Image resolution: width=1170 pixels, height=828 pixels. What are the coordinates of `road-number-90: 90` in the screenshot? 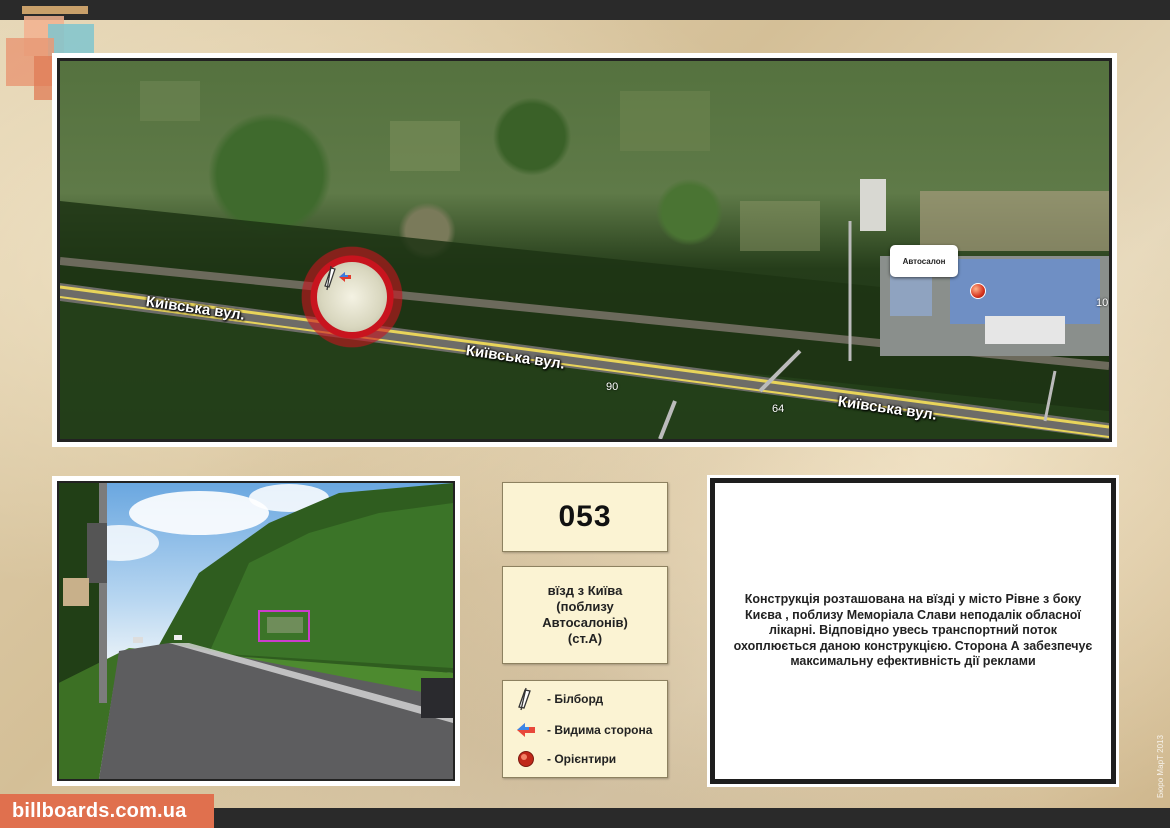 It's located at (612, 387).